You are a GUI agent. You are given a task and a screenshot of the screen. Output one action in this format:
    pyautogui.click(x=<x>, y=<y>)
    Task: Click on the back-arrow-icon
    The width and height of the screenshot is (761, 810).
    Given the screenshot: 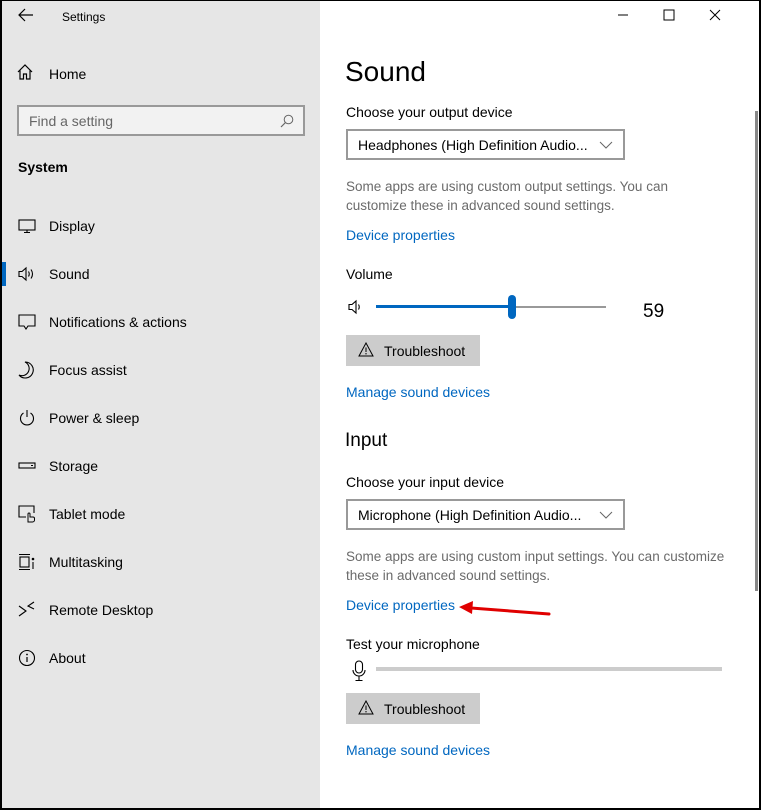 What is the action you would take?
    pyautogui.click(x=26, y=17)
    